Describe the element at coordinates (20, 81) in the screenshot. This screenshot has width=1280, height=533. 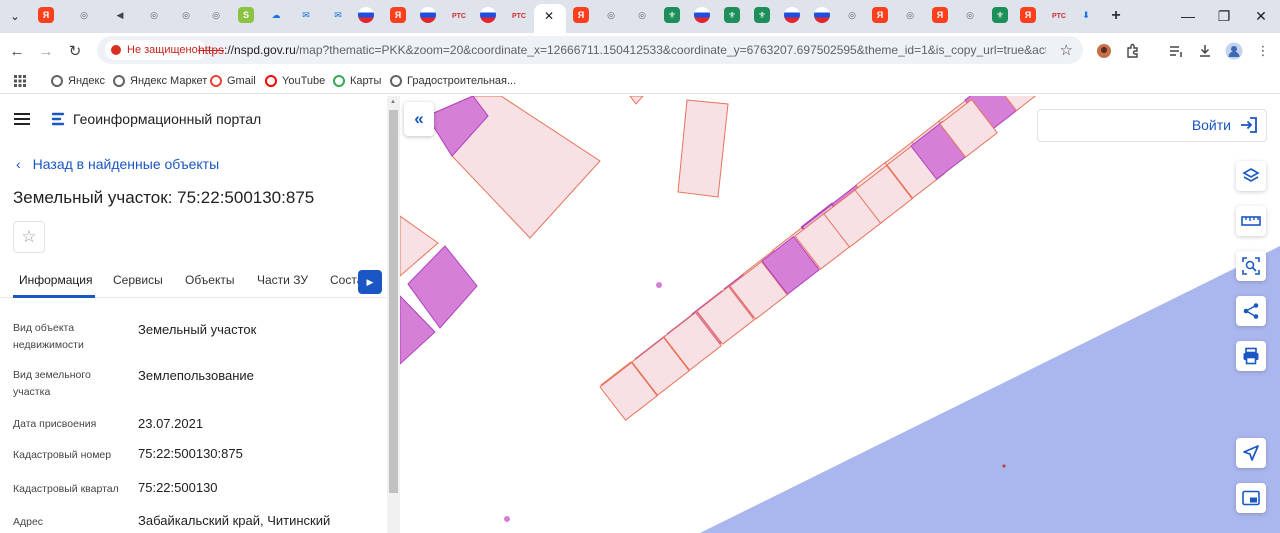
I see `apps-grid-icon` at that location.